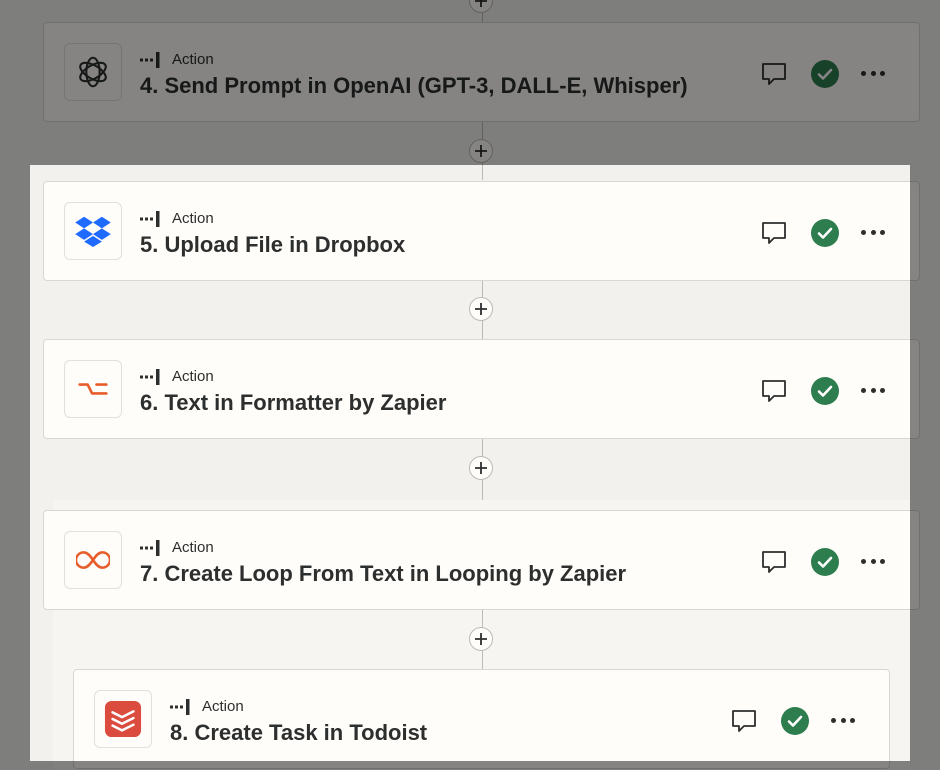  What do you see at coordinates (93, 72) in the screenshot?
I see `openai-icon` at bounding box center [93, 72].